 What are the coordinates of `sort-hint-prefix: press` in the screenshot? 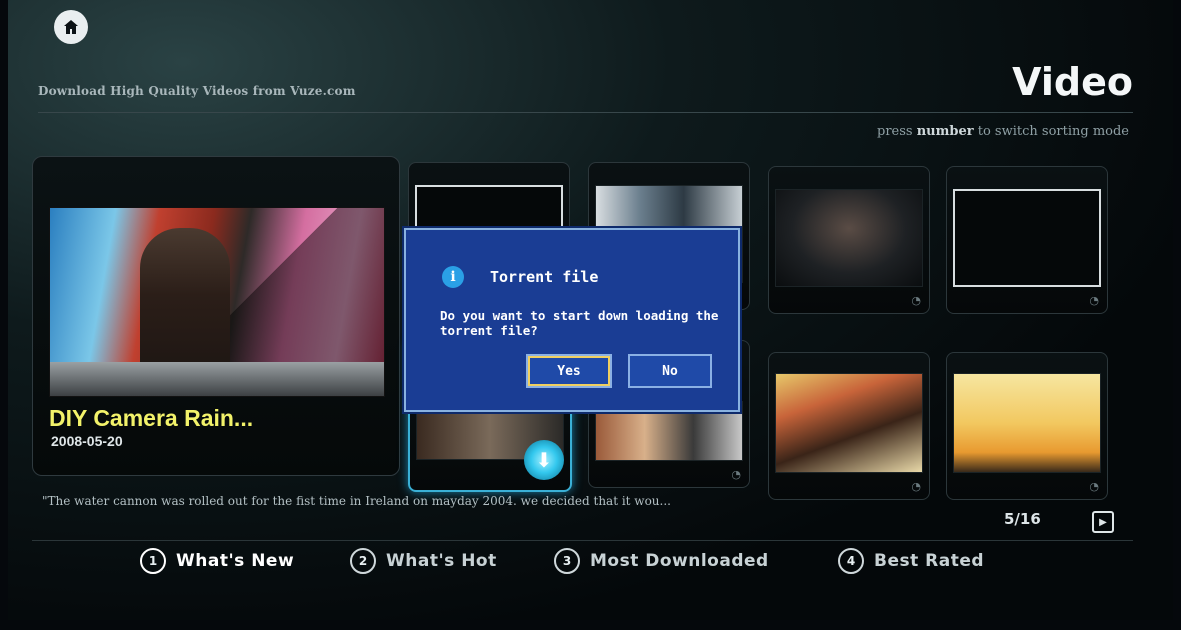 It's located at (895, 131).